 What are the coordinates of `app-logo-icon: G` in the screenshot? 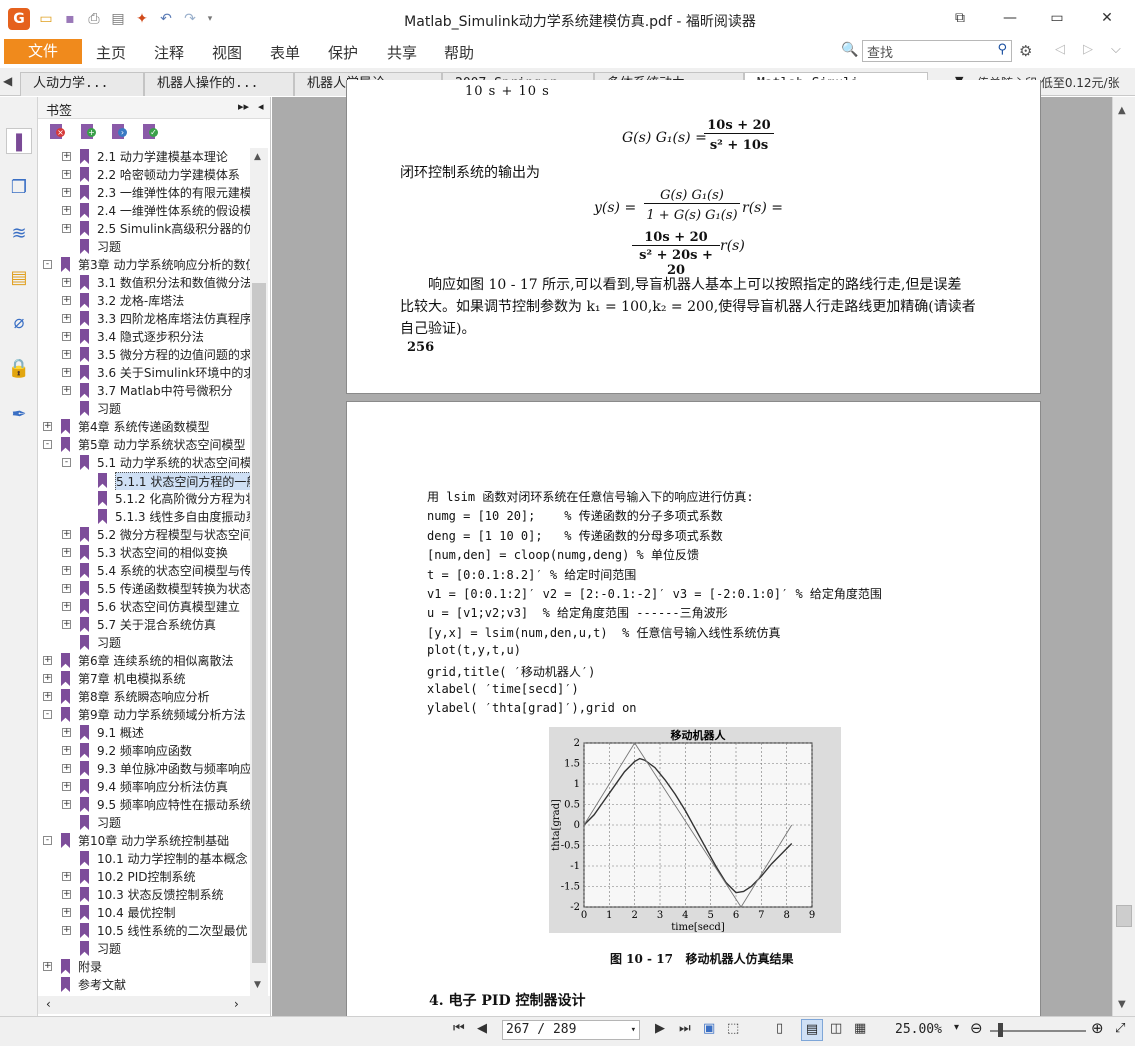 It's located at (19, 19).